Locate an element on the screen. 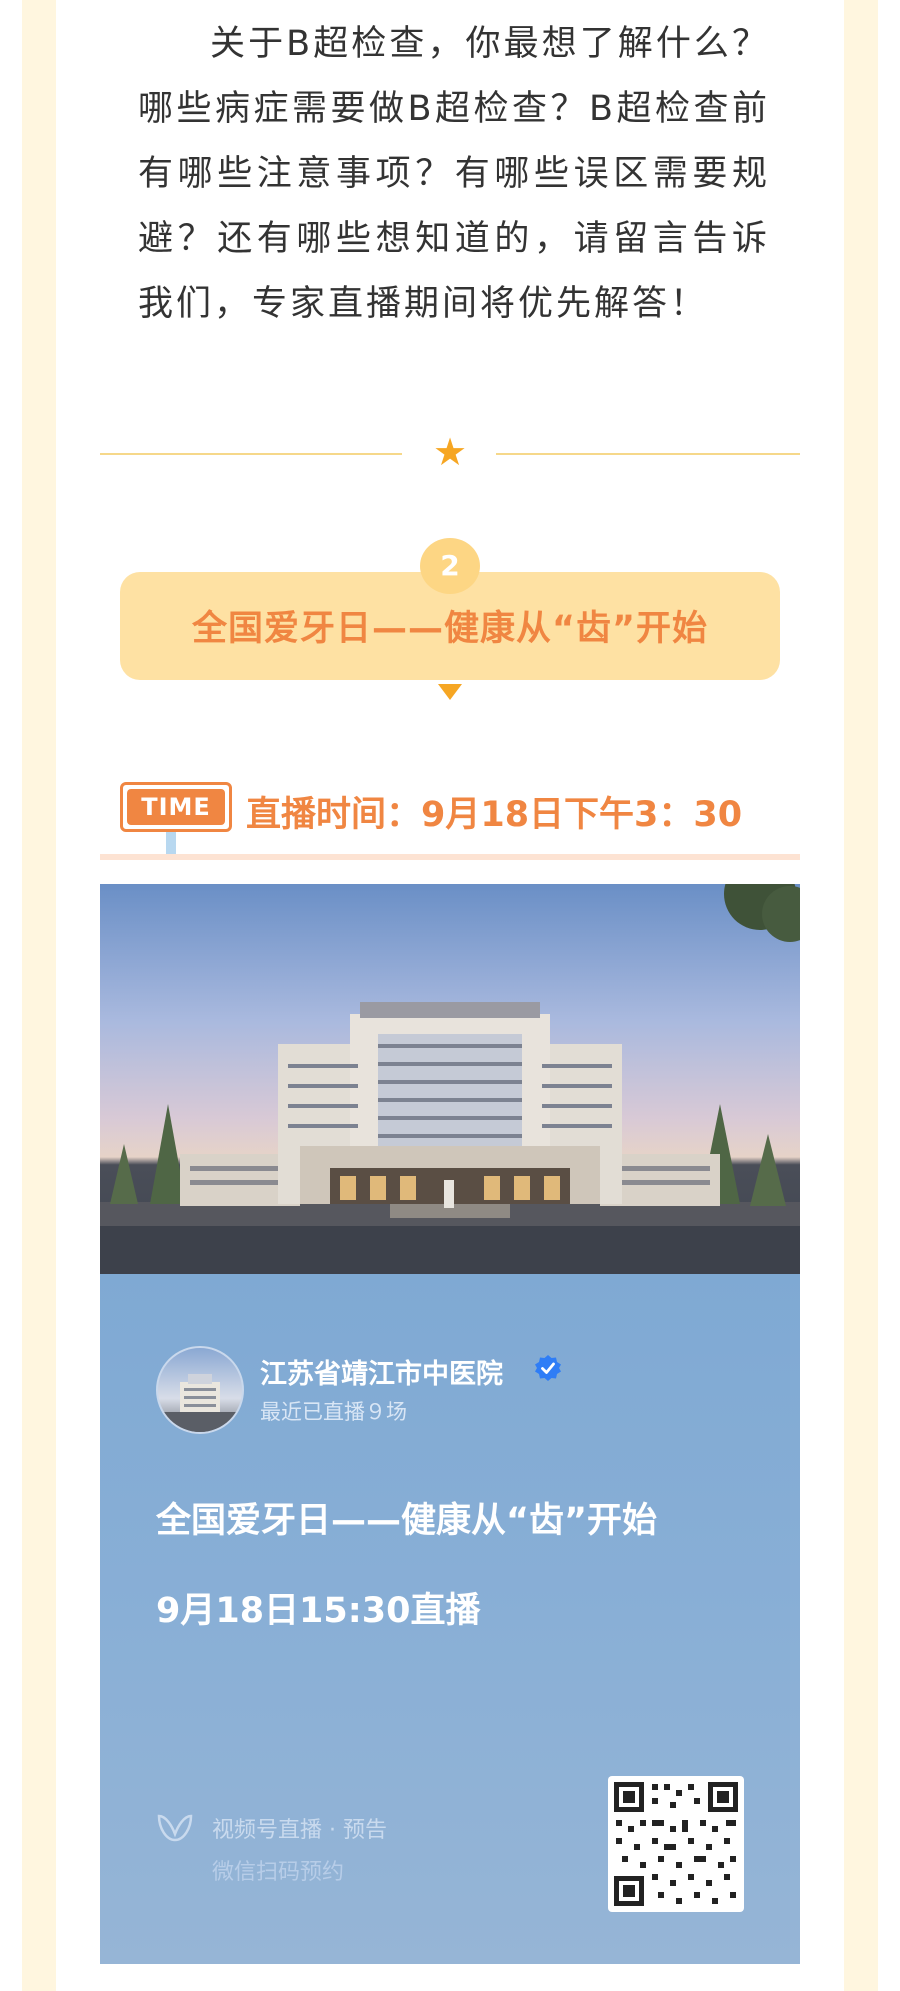 This screenshot has height=1991, width=900. time-badge: TIME is located at coordinates (176, 807).